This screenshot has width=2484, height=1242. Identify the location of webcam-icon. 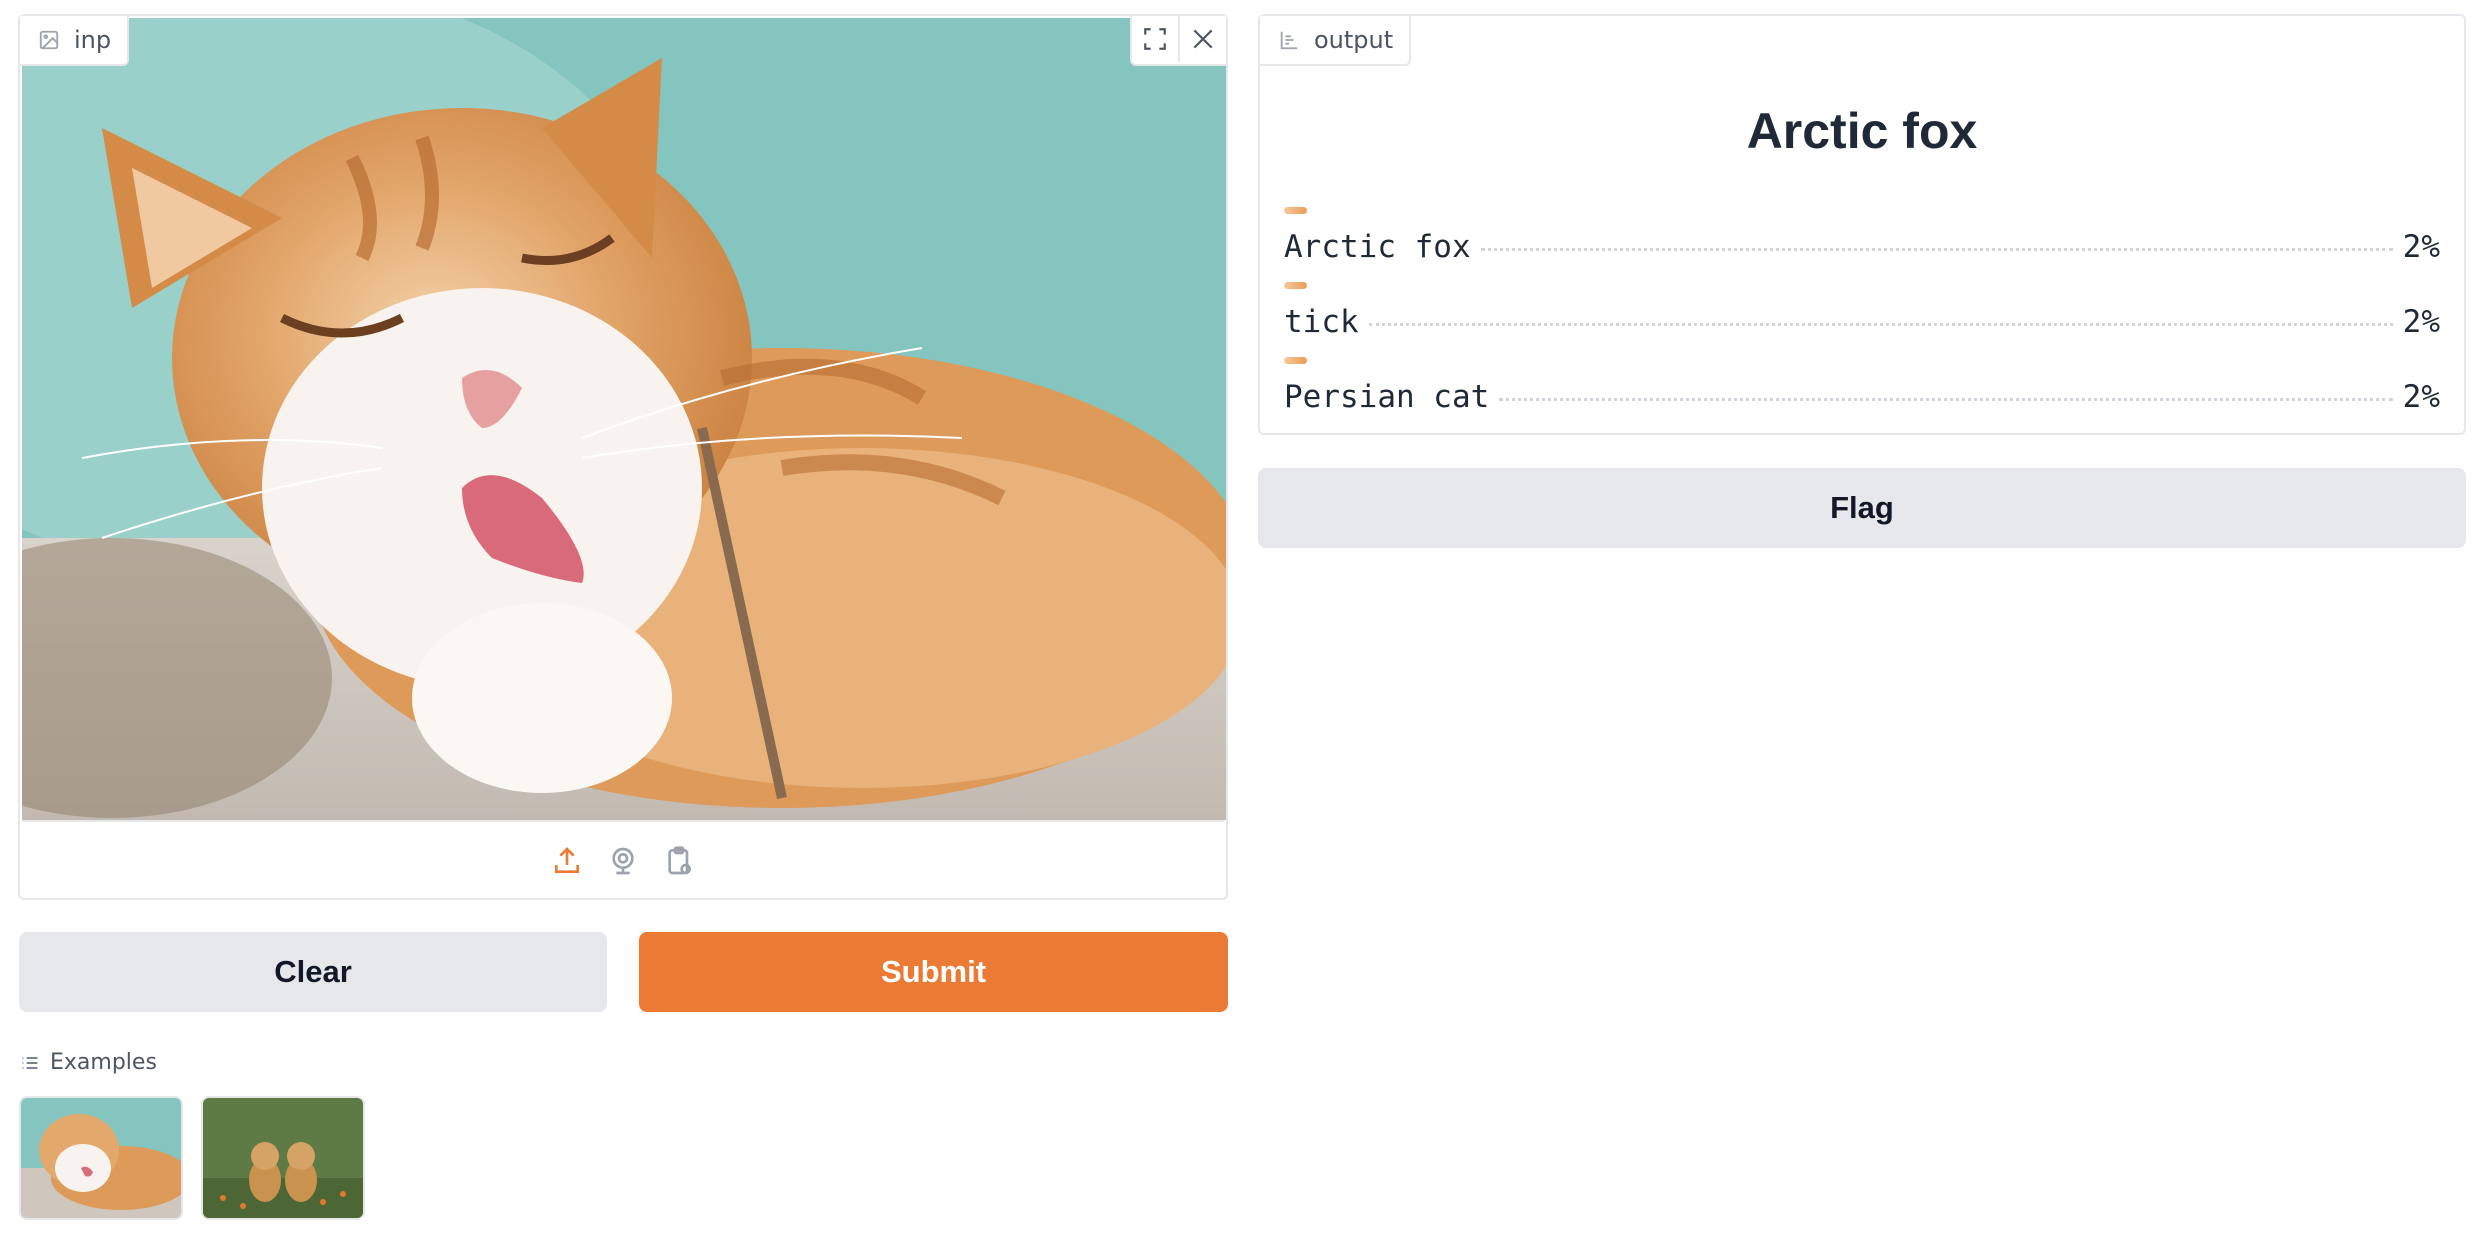
(623, 861).